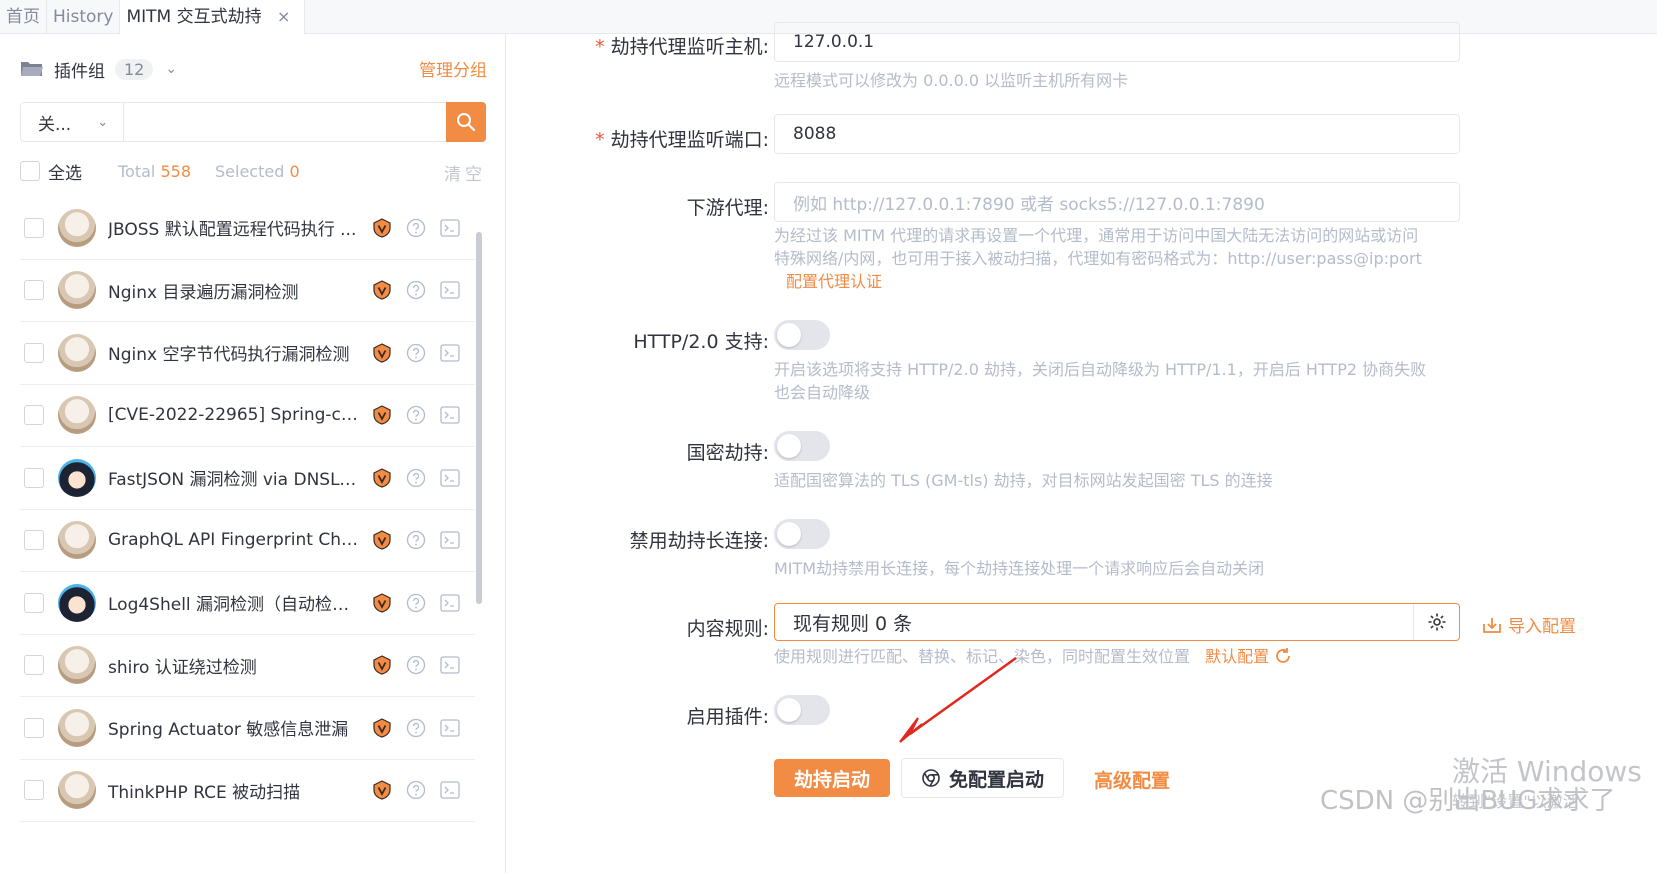 This screenshot has width=1657, height=873. I want to click on plugin-list-item: FastJSON 漏洞检测 via DNSLog, so click(247, 478).